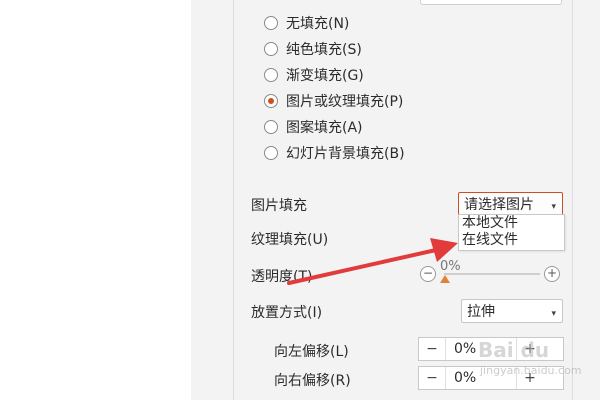 This screenshot has width=600, height=400. Describe the element at coordinates (531, 370) in the screenshot. I see `watermark-url: jingyan.baidu.com` at that location.